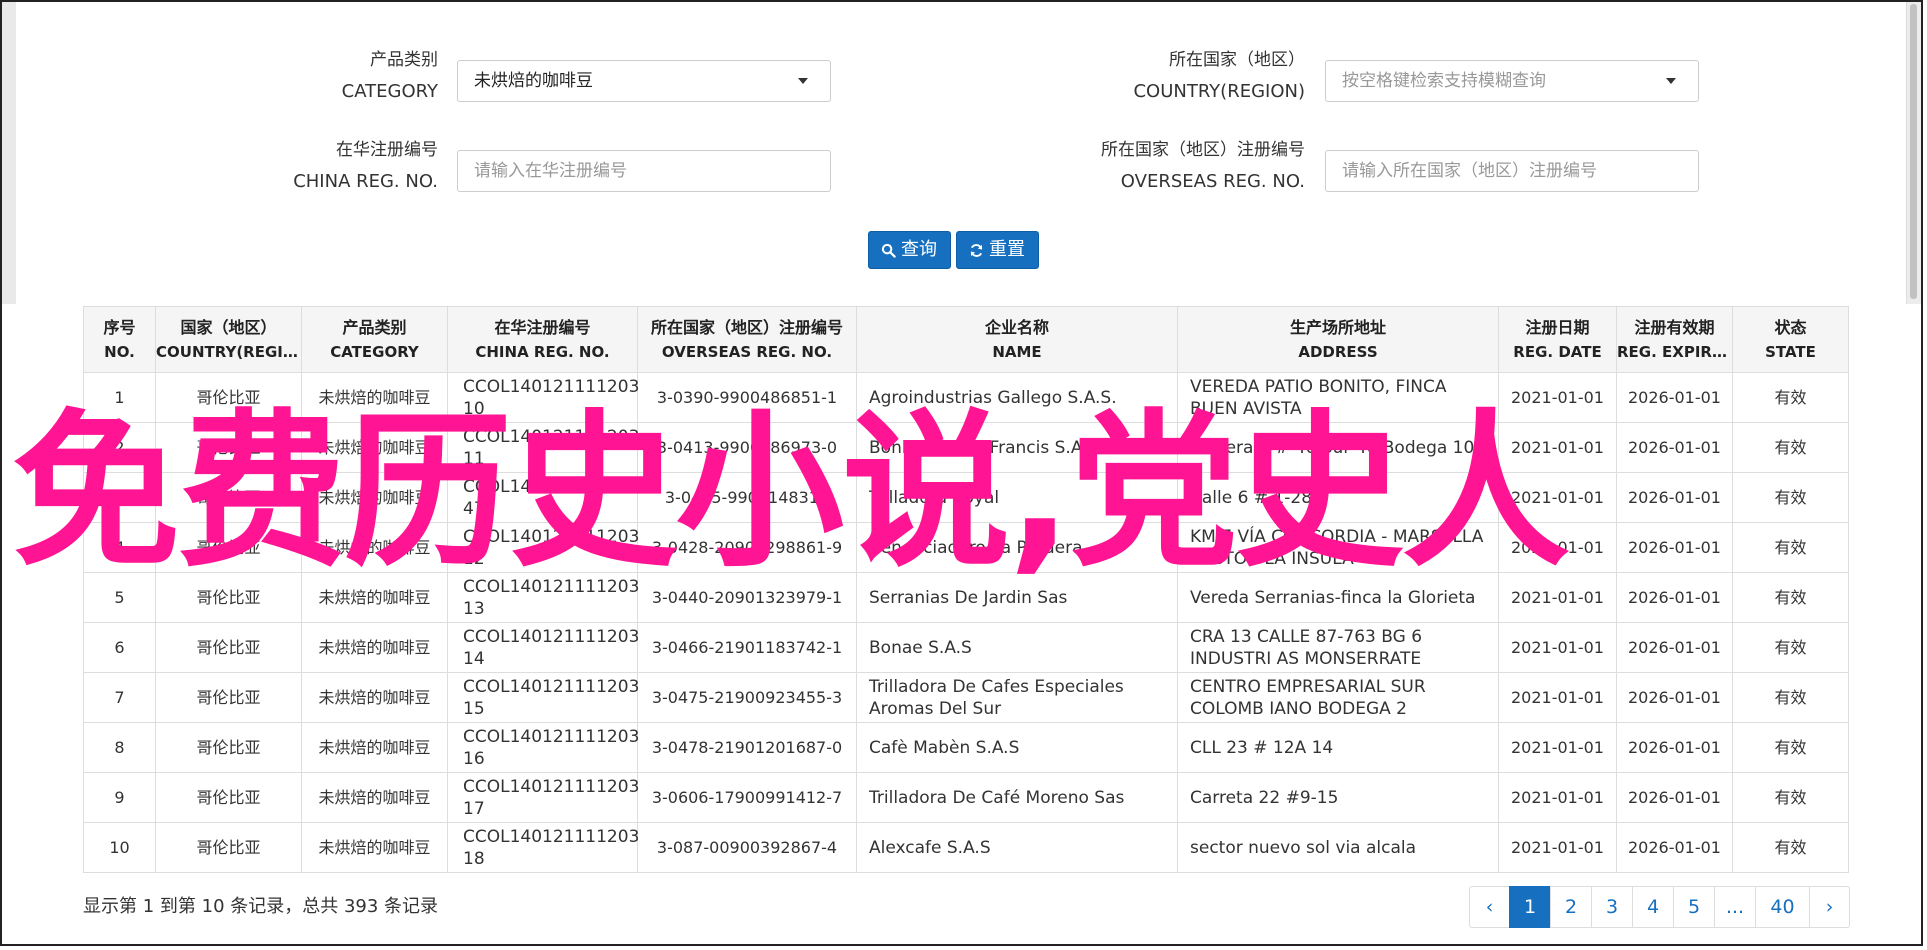 Image resolution: width=1927 pixels, height=950 pixels. I want to click on column-header: 所在国家（地区）注册编号 OVERSEAS REG. NO., so click(747, 339).